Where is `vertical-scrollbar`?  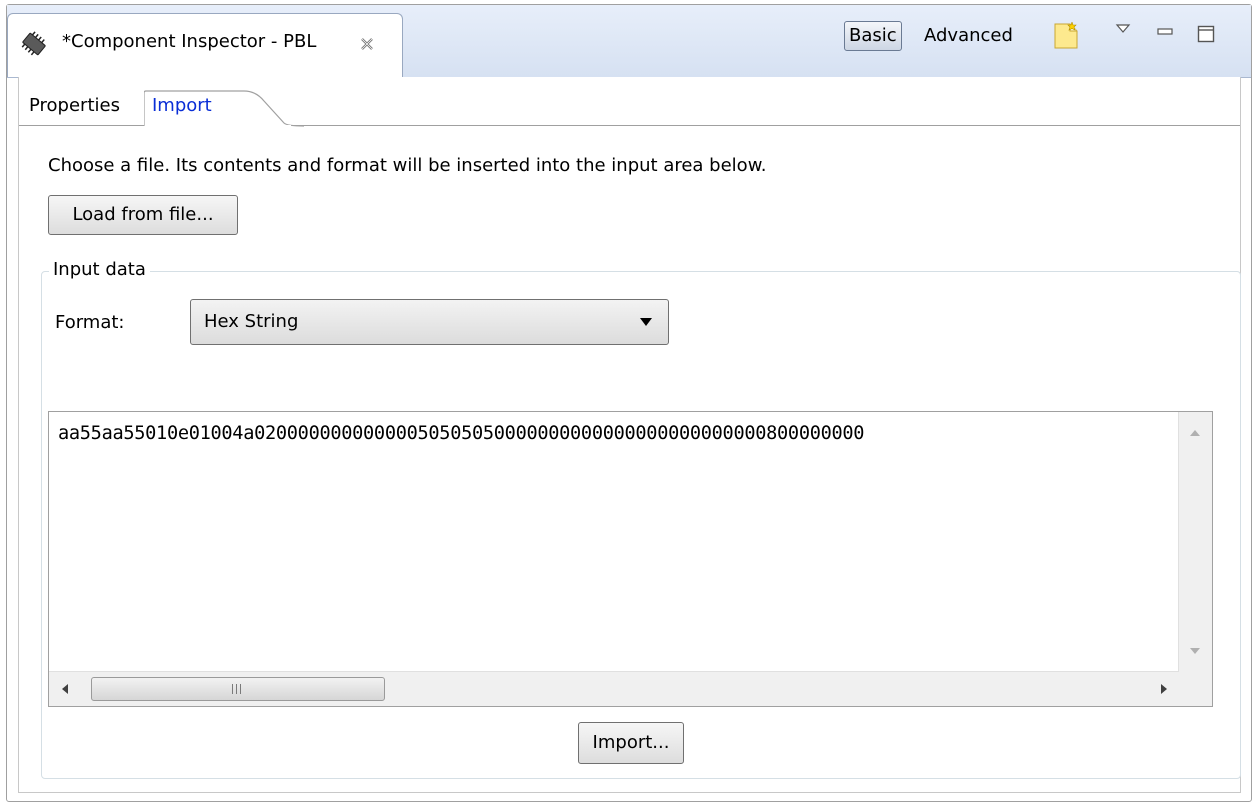
vertical-scrollbar is located at coordinates (1195, 542).